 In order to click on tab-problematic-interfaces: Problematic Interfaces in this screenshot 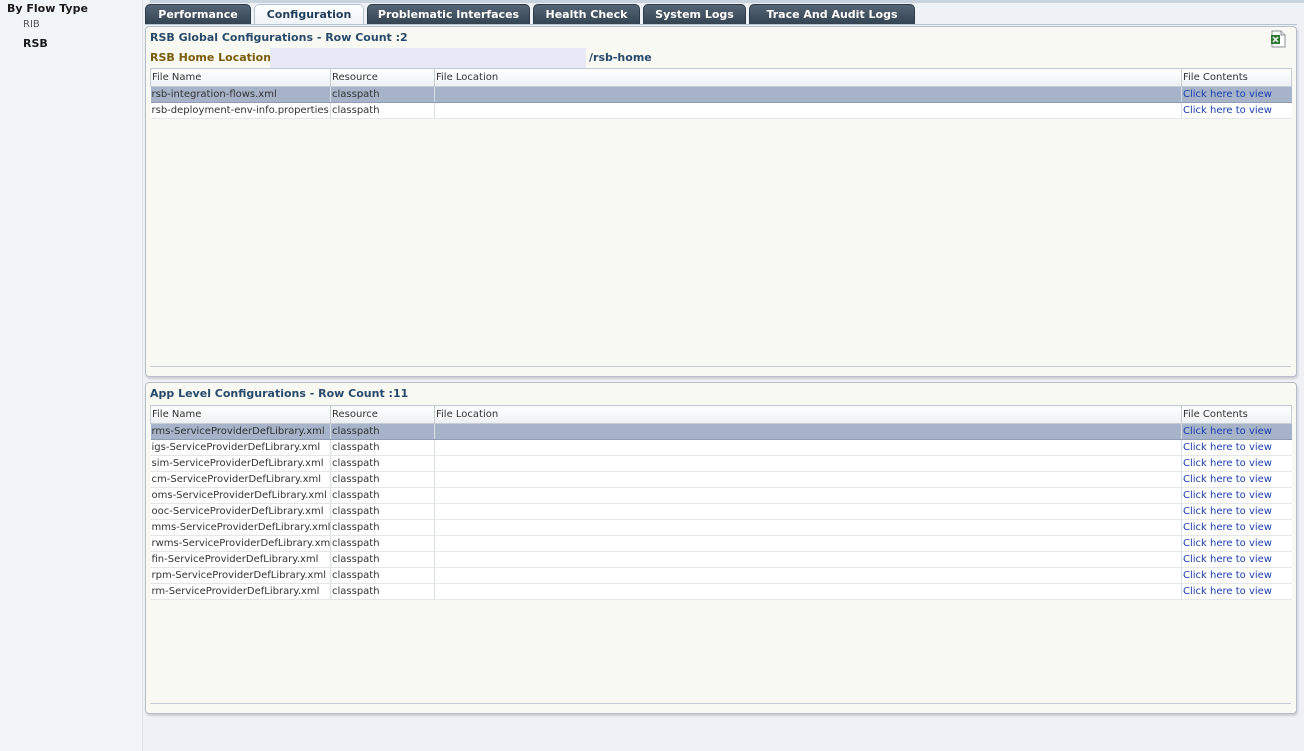, I will do `click(448, 14)`.